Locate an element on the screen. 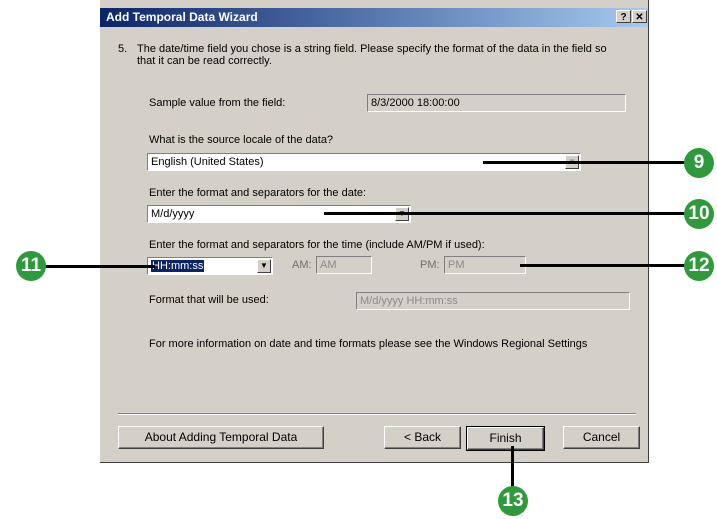 Image resolution: width=717 pixels, height=519 pixels. locale-value: English (United States) is located at coordinates (207, 162).